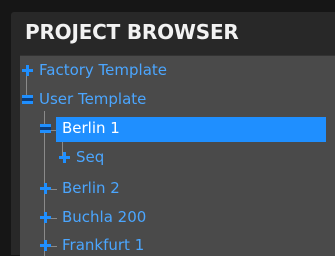  What do you see at coordinates (177, 129) in the screenshot?
I see `tree-item-berlin-1: Berlin 1` at bounding box center [177, 129].